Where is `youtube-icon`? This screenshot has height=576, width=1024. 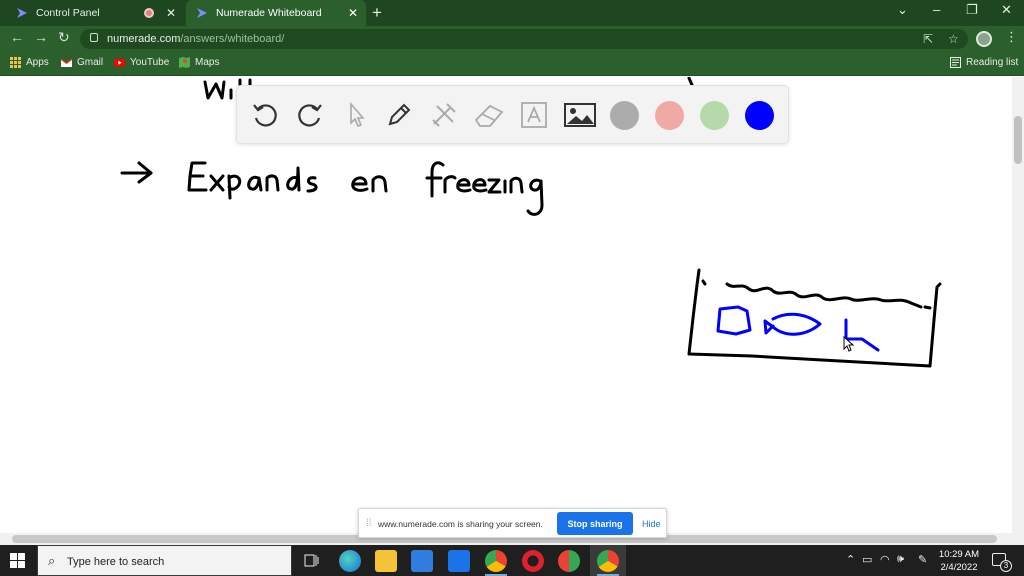
youtube-icon is located at coordinates (119, 63).